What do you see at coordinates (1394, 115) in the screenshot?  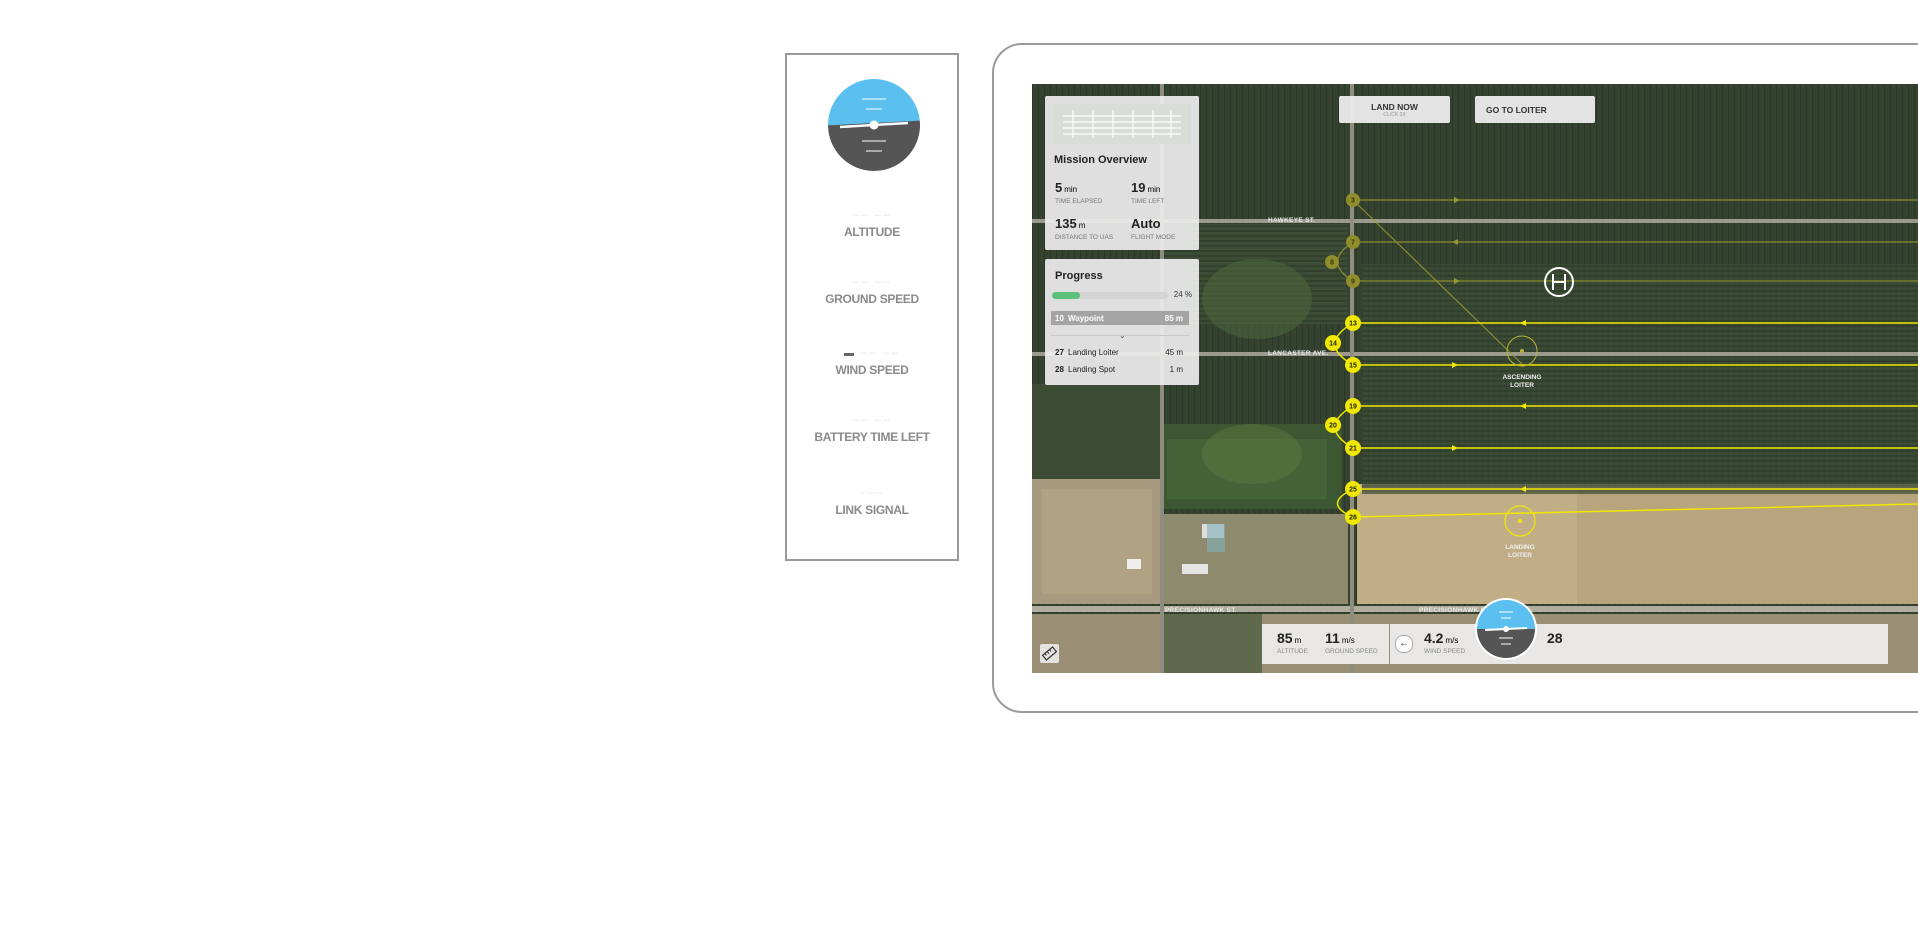 I see `land-now-sublabel: CLICK 3X` at bounding box center [1394, 115].